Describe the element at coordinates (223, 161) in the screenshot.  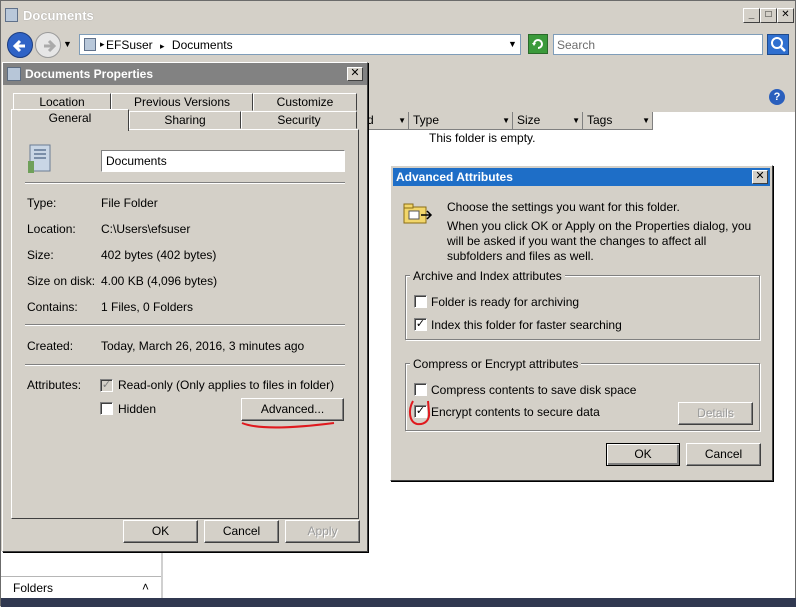
I see `folder-name-field: Documents` at that location.